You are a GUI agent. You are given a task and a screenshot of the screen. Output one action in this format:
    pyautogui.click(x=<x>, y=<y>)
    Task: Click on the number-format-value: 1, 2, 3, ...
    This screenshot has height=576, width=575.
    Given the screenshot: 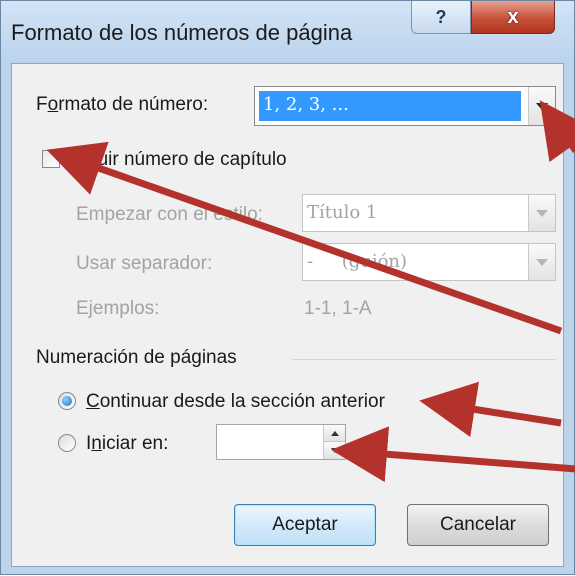 What is the action you would take?
    pyautogui.click(x=306, y=104)
    